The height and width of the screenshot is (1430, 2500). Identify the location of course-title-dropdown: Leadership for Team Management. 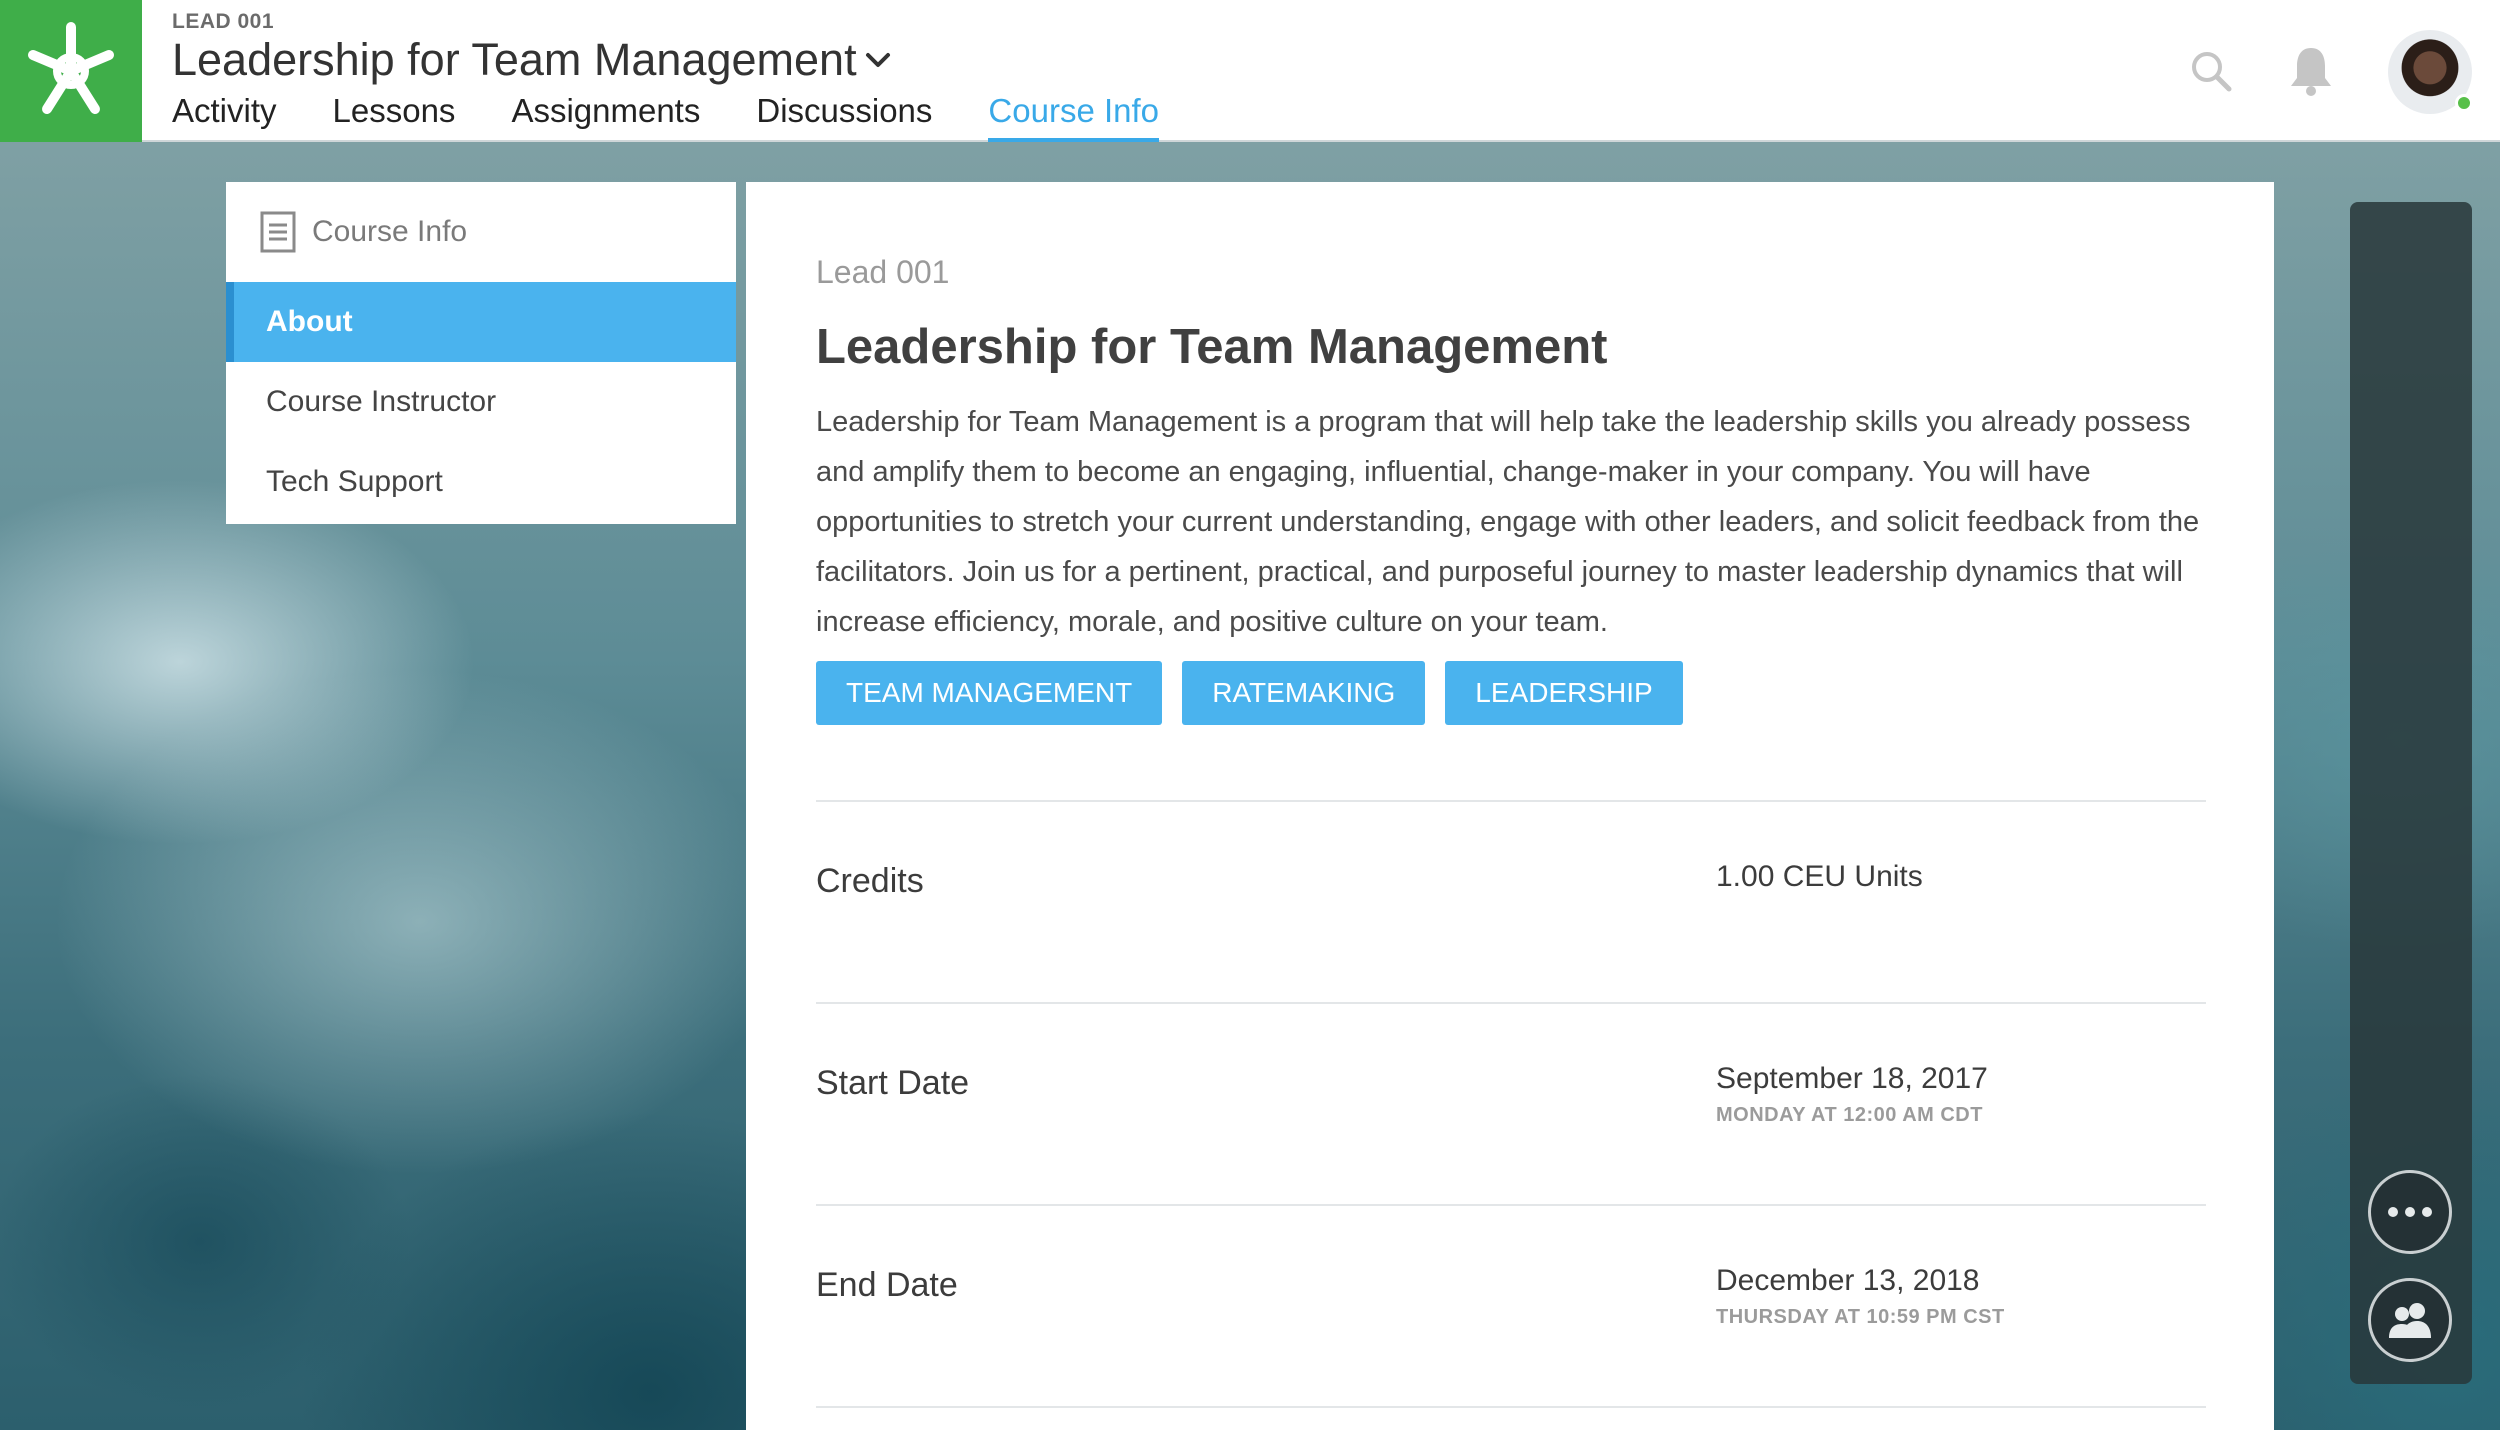
(531, 60).